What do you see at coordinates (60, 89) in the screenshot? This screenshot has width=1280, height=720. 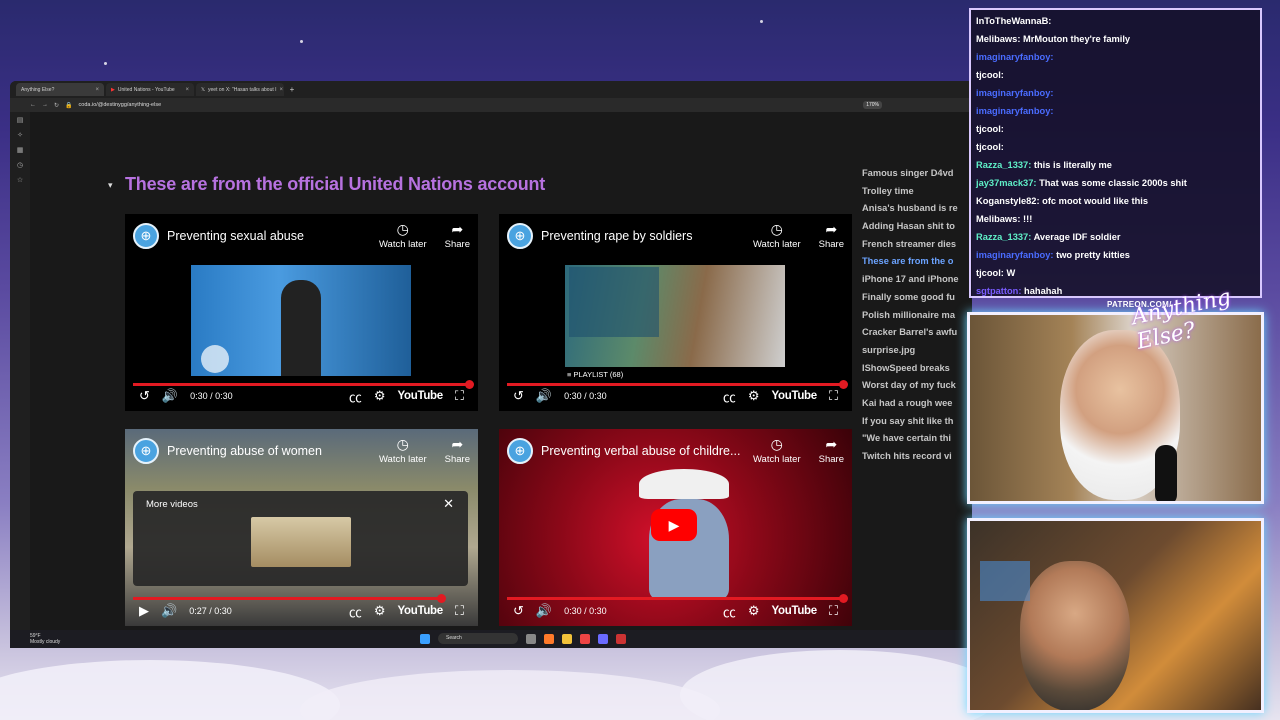 I see `tab-anything-else: Anything Else? ×` at bounding box center [60, 89].